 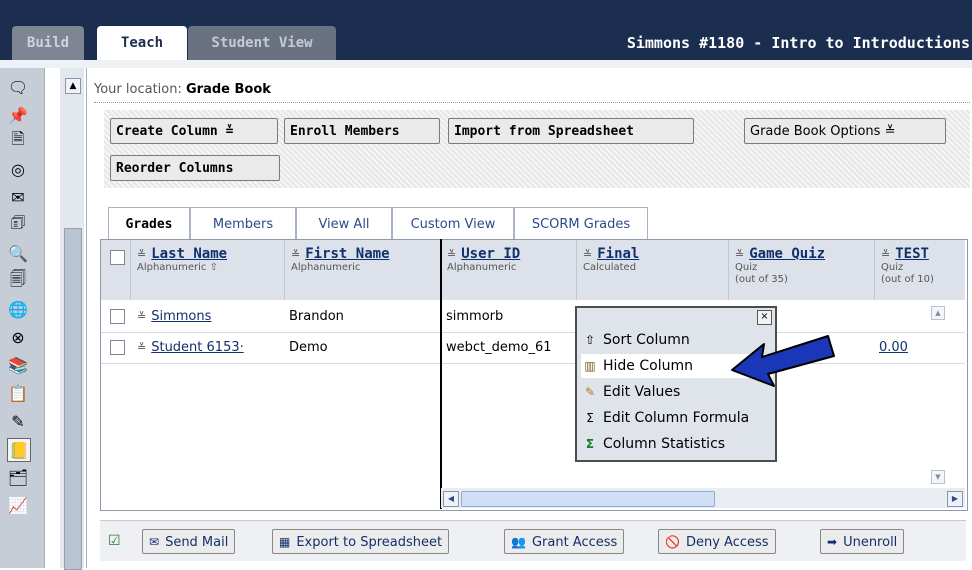 I want to click on table-horizontal-scrollbar: ◀ ▶, so click(x=703, y=498).